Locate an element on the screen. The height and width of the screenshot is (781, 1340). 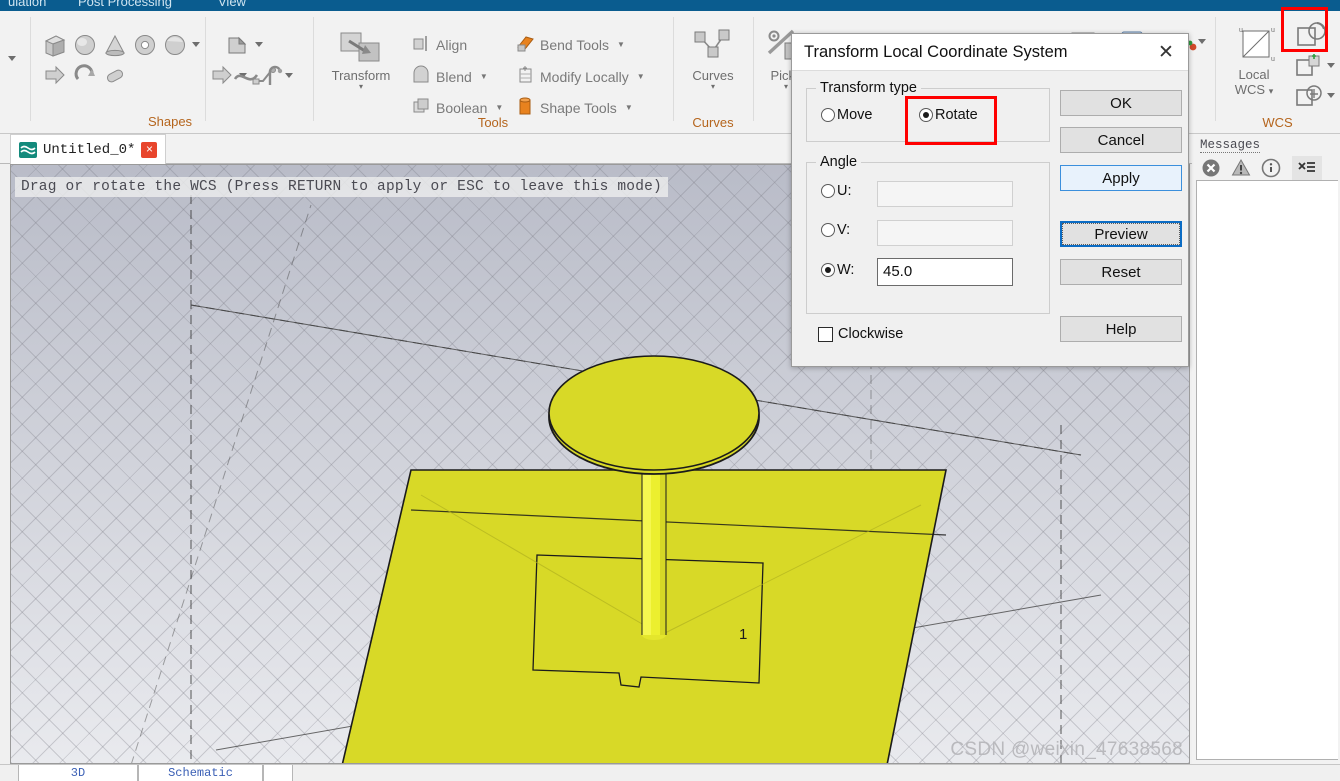
wire-icon is located at coordinates (247, 76).